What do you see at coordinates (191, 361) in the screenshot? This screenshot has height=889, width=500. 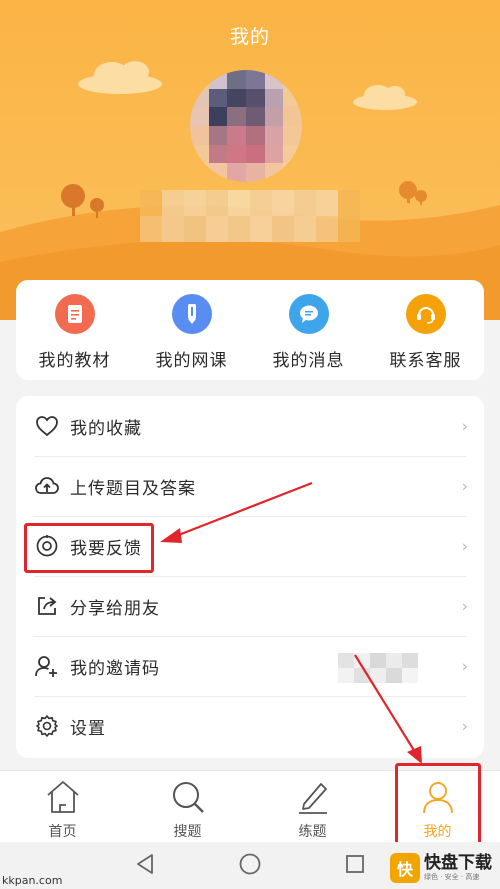 I see `quick-item-label: 我的网课` at bounding box center [191, 361].